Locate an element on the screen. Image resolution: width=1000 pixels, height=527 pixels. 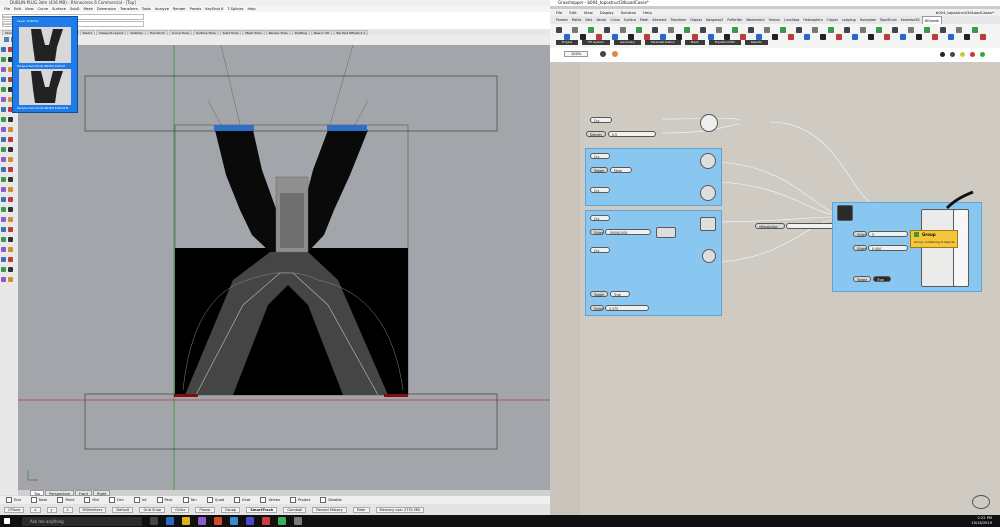
gh-tab-ladybug: Ladybug is located at coordinates (849, 20).